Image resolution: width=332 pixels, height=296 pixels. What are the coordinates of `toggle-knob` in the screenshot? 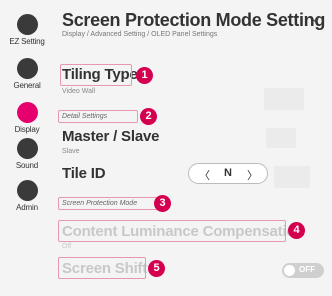 It's located at (289, 270).